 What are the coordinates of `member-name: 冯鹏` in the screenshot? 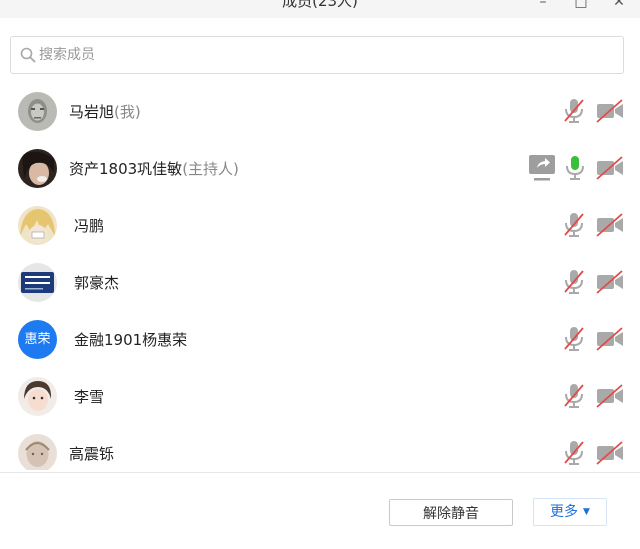 It's located at (89, 225).